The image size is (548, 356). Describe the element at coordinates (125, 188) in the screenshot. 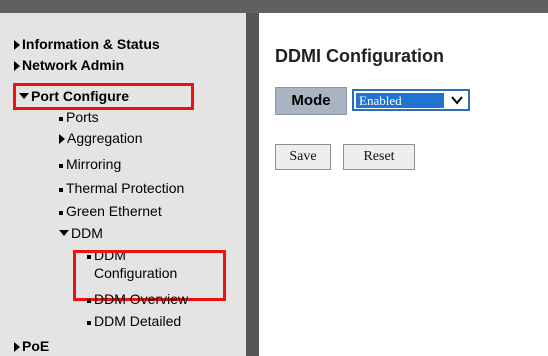

I see `nav-label: Thermal Protection` at that location.